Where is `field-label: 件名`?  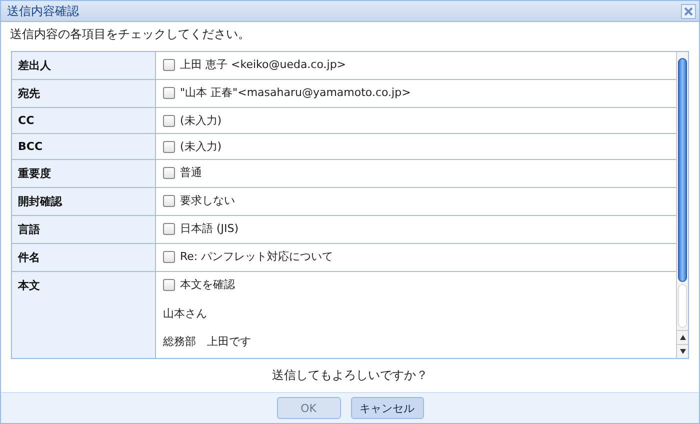
field-label: 件名 is located at coordinates (84, 257).